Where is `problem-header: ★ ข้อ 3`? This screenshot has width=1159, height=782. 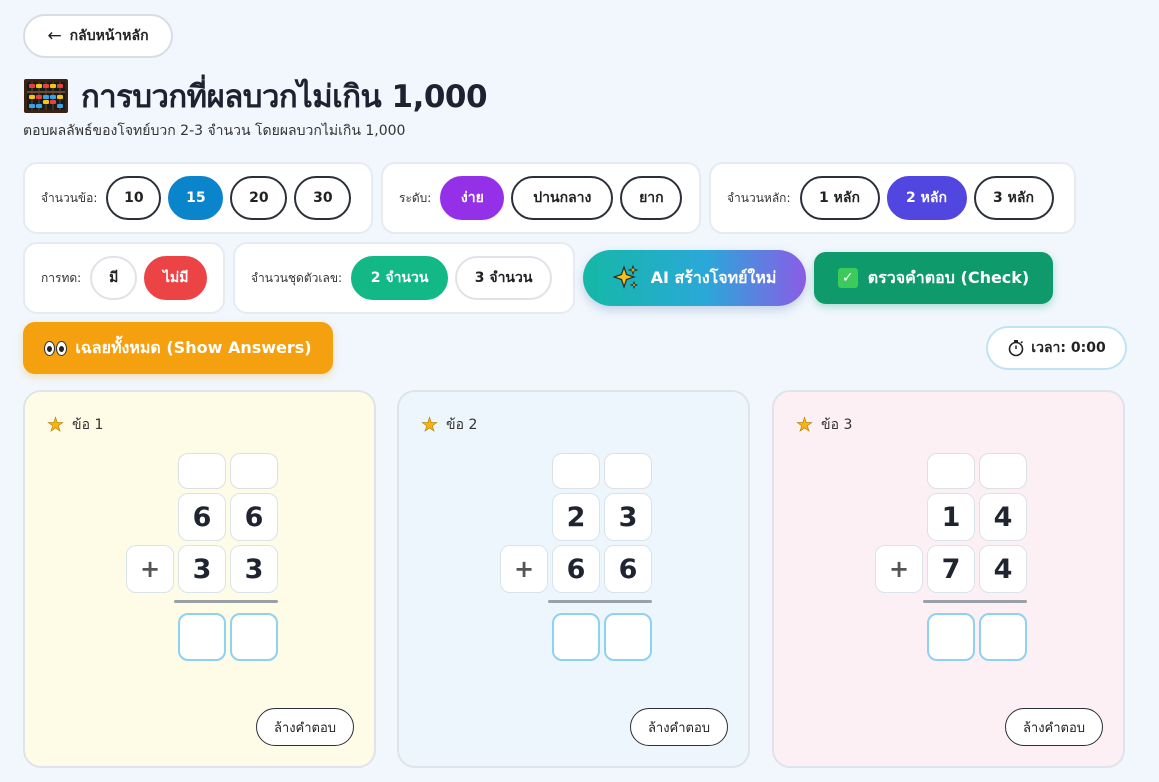 problem-header: ★ ข้อ 3 is located at coordinates (824, 424).